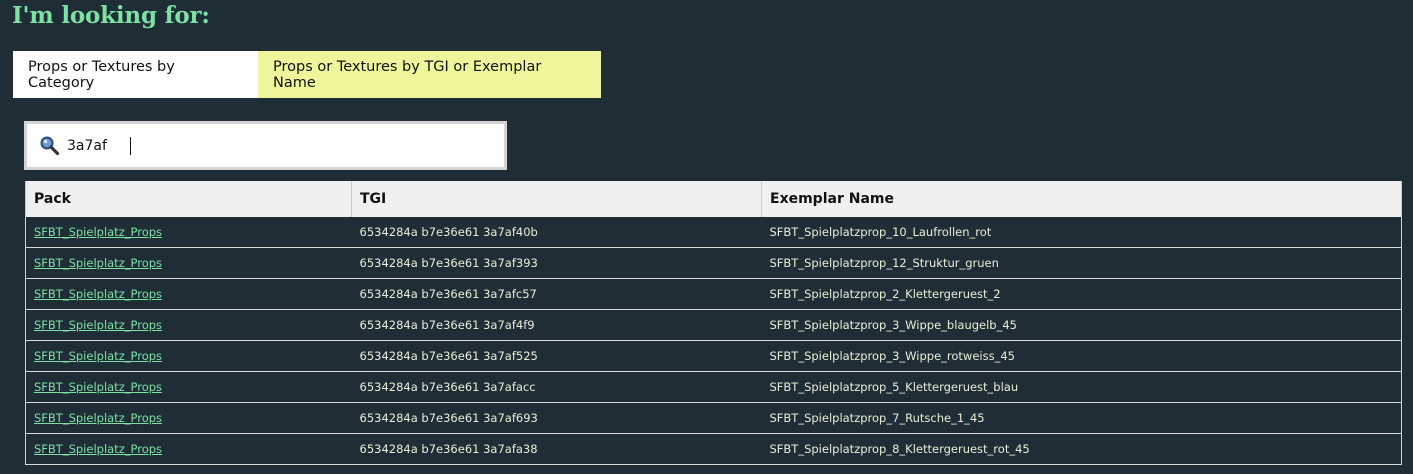 This screenshot has width=1413, height=474. I want to click on column-header-exemplar-name: Exemplar Name, so click(1081, 199).